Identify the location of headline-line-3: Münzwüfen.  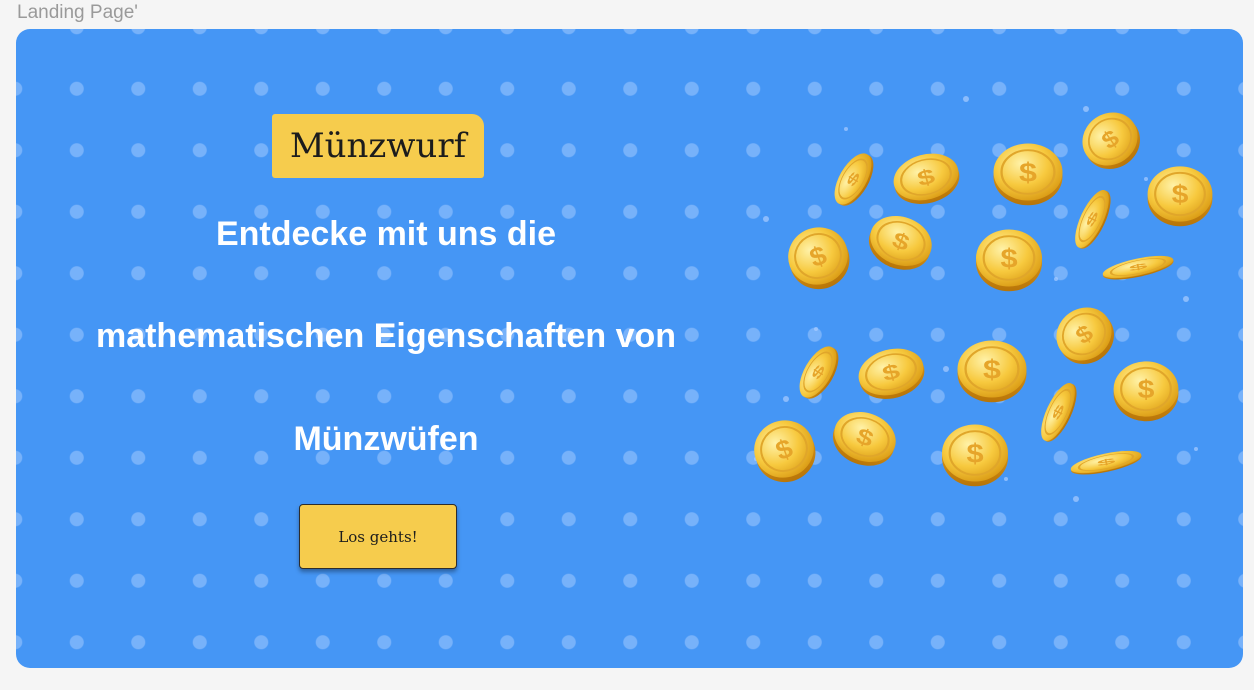
(386, 439).